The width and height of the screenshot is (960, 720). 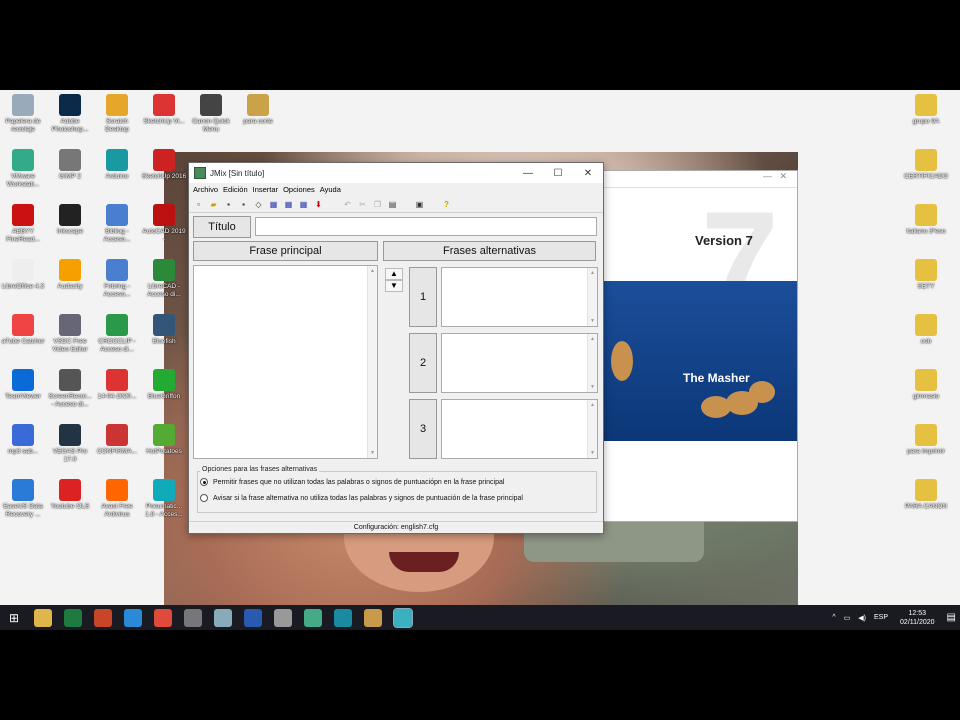 What do you see at coordinates (23, 114) in the screenshot?
I see `desktop-icon: Papelera de reciclaje` at bounding box center [23, 114].